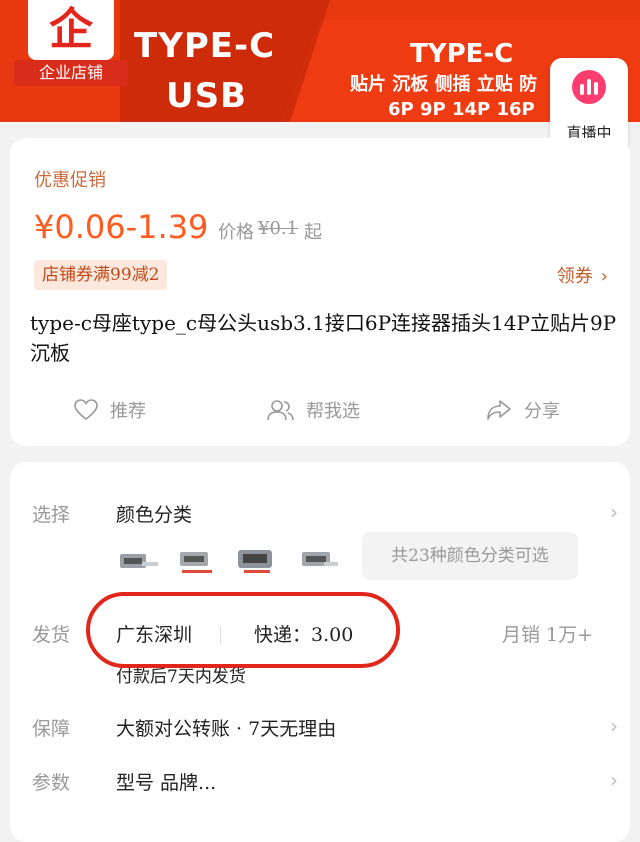  What do you see at coordinates (205, 46) in the screenshot?
I see `banner-headline-line1: TYPE-C` at bounding box center [205, 46].